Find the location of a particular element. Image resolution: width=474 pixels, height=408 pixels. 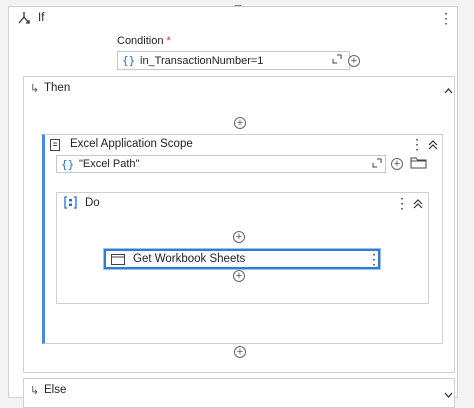

excel-path-value: "Excel Path" is located at coordinates (109, 164).